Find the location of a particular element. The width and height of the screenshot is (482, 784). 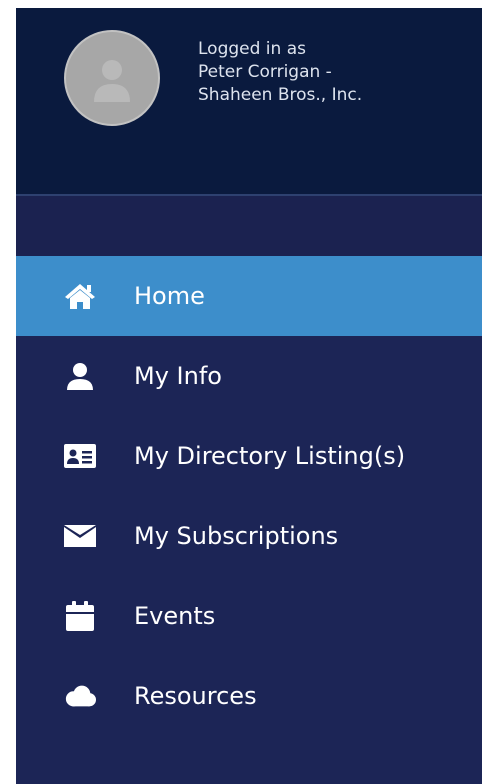

calendar-icon is located at coordinates (80, 616).